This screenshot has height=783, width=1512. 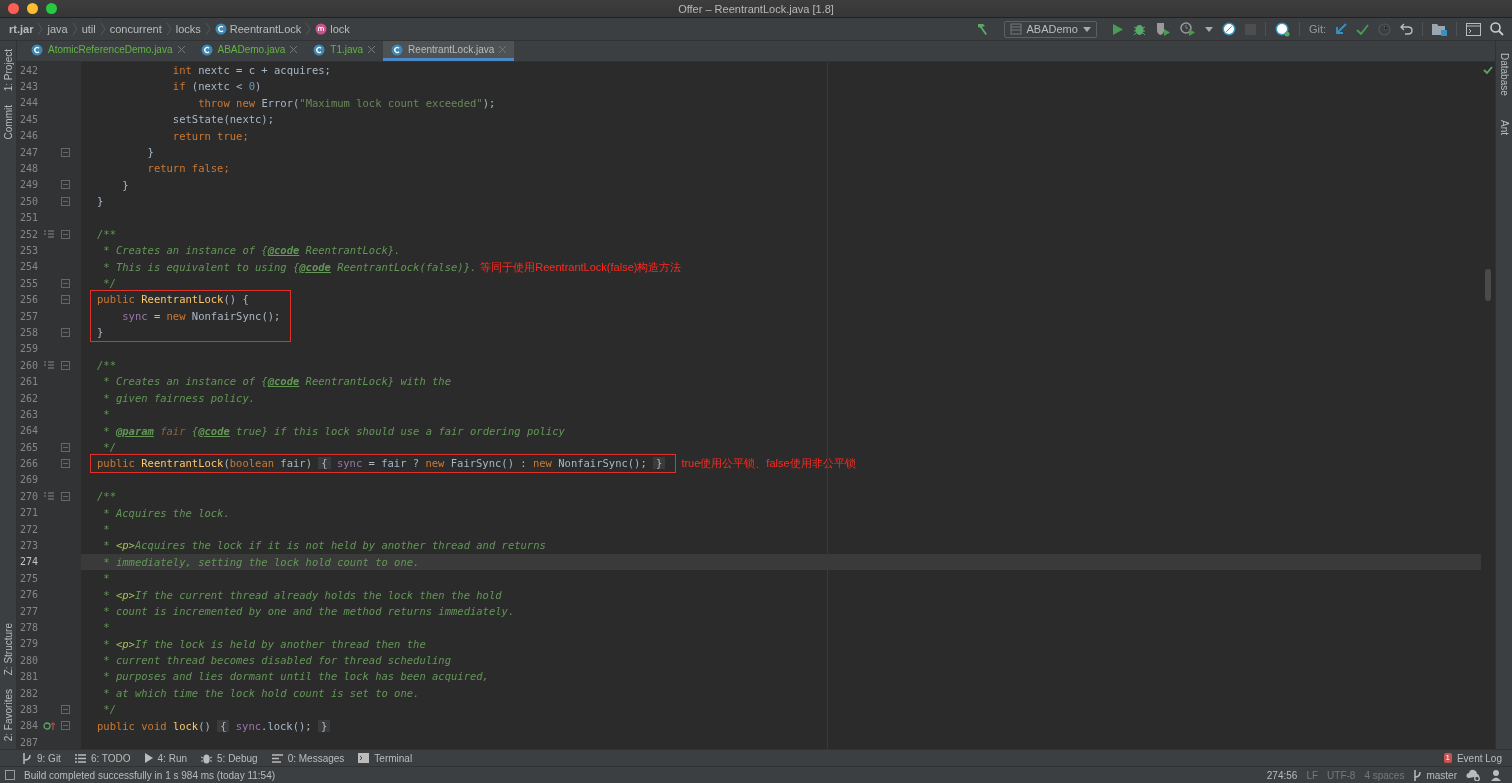 What do you see at coordinates (1341, 29) in the screenshot?
I see `arrow-icon` at bounding box center [1341, 29].